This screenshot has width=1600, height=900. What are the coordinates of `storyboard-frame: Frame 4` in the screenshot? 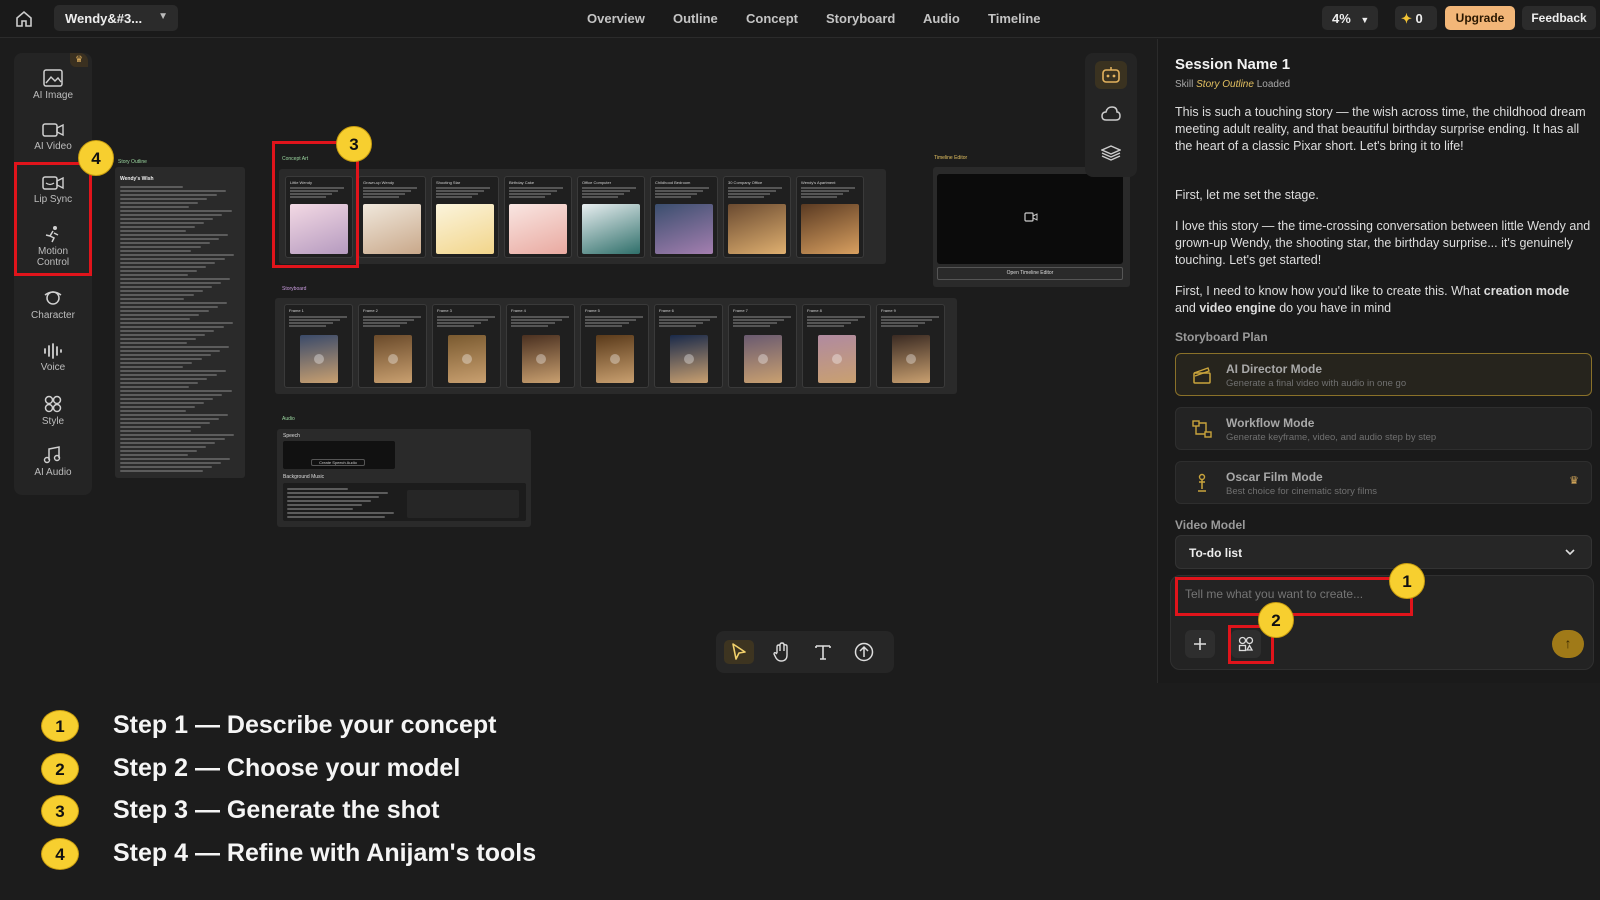 It's located at (540, 346).